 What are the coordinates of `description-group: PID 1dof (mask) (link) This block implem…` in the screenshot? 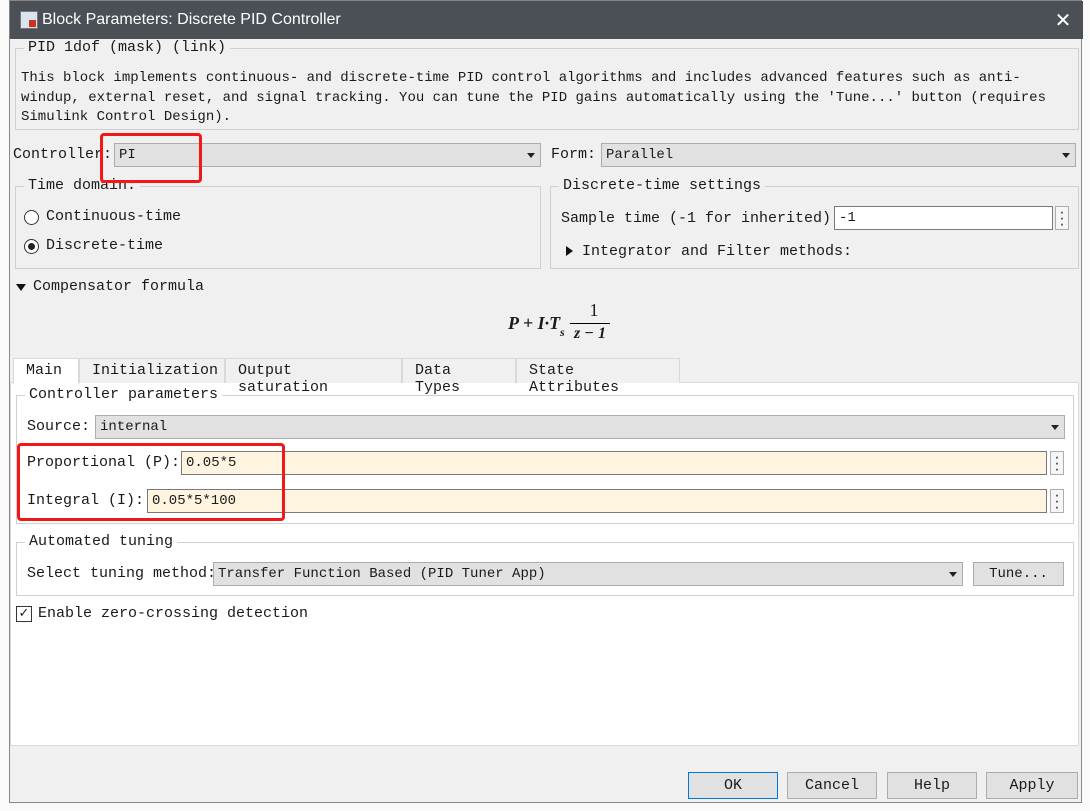 It's located at (547, 84).